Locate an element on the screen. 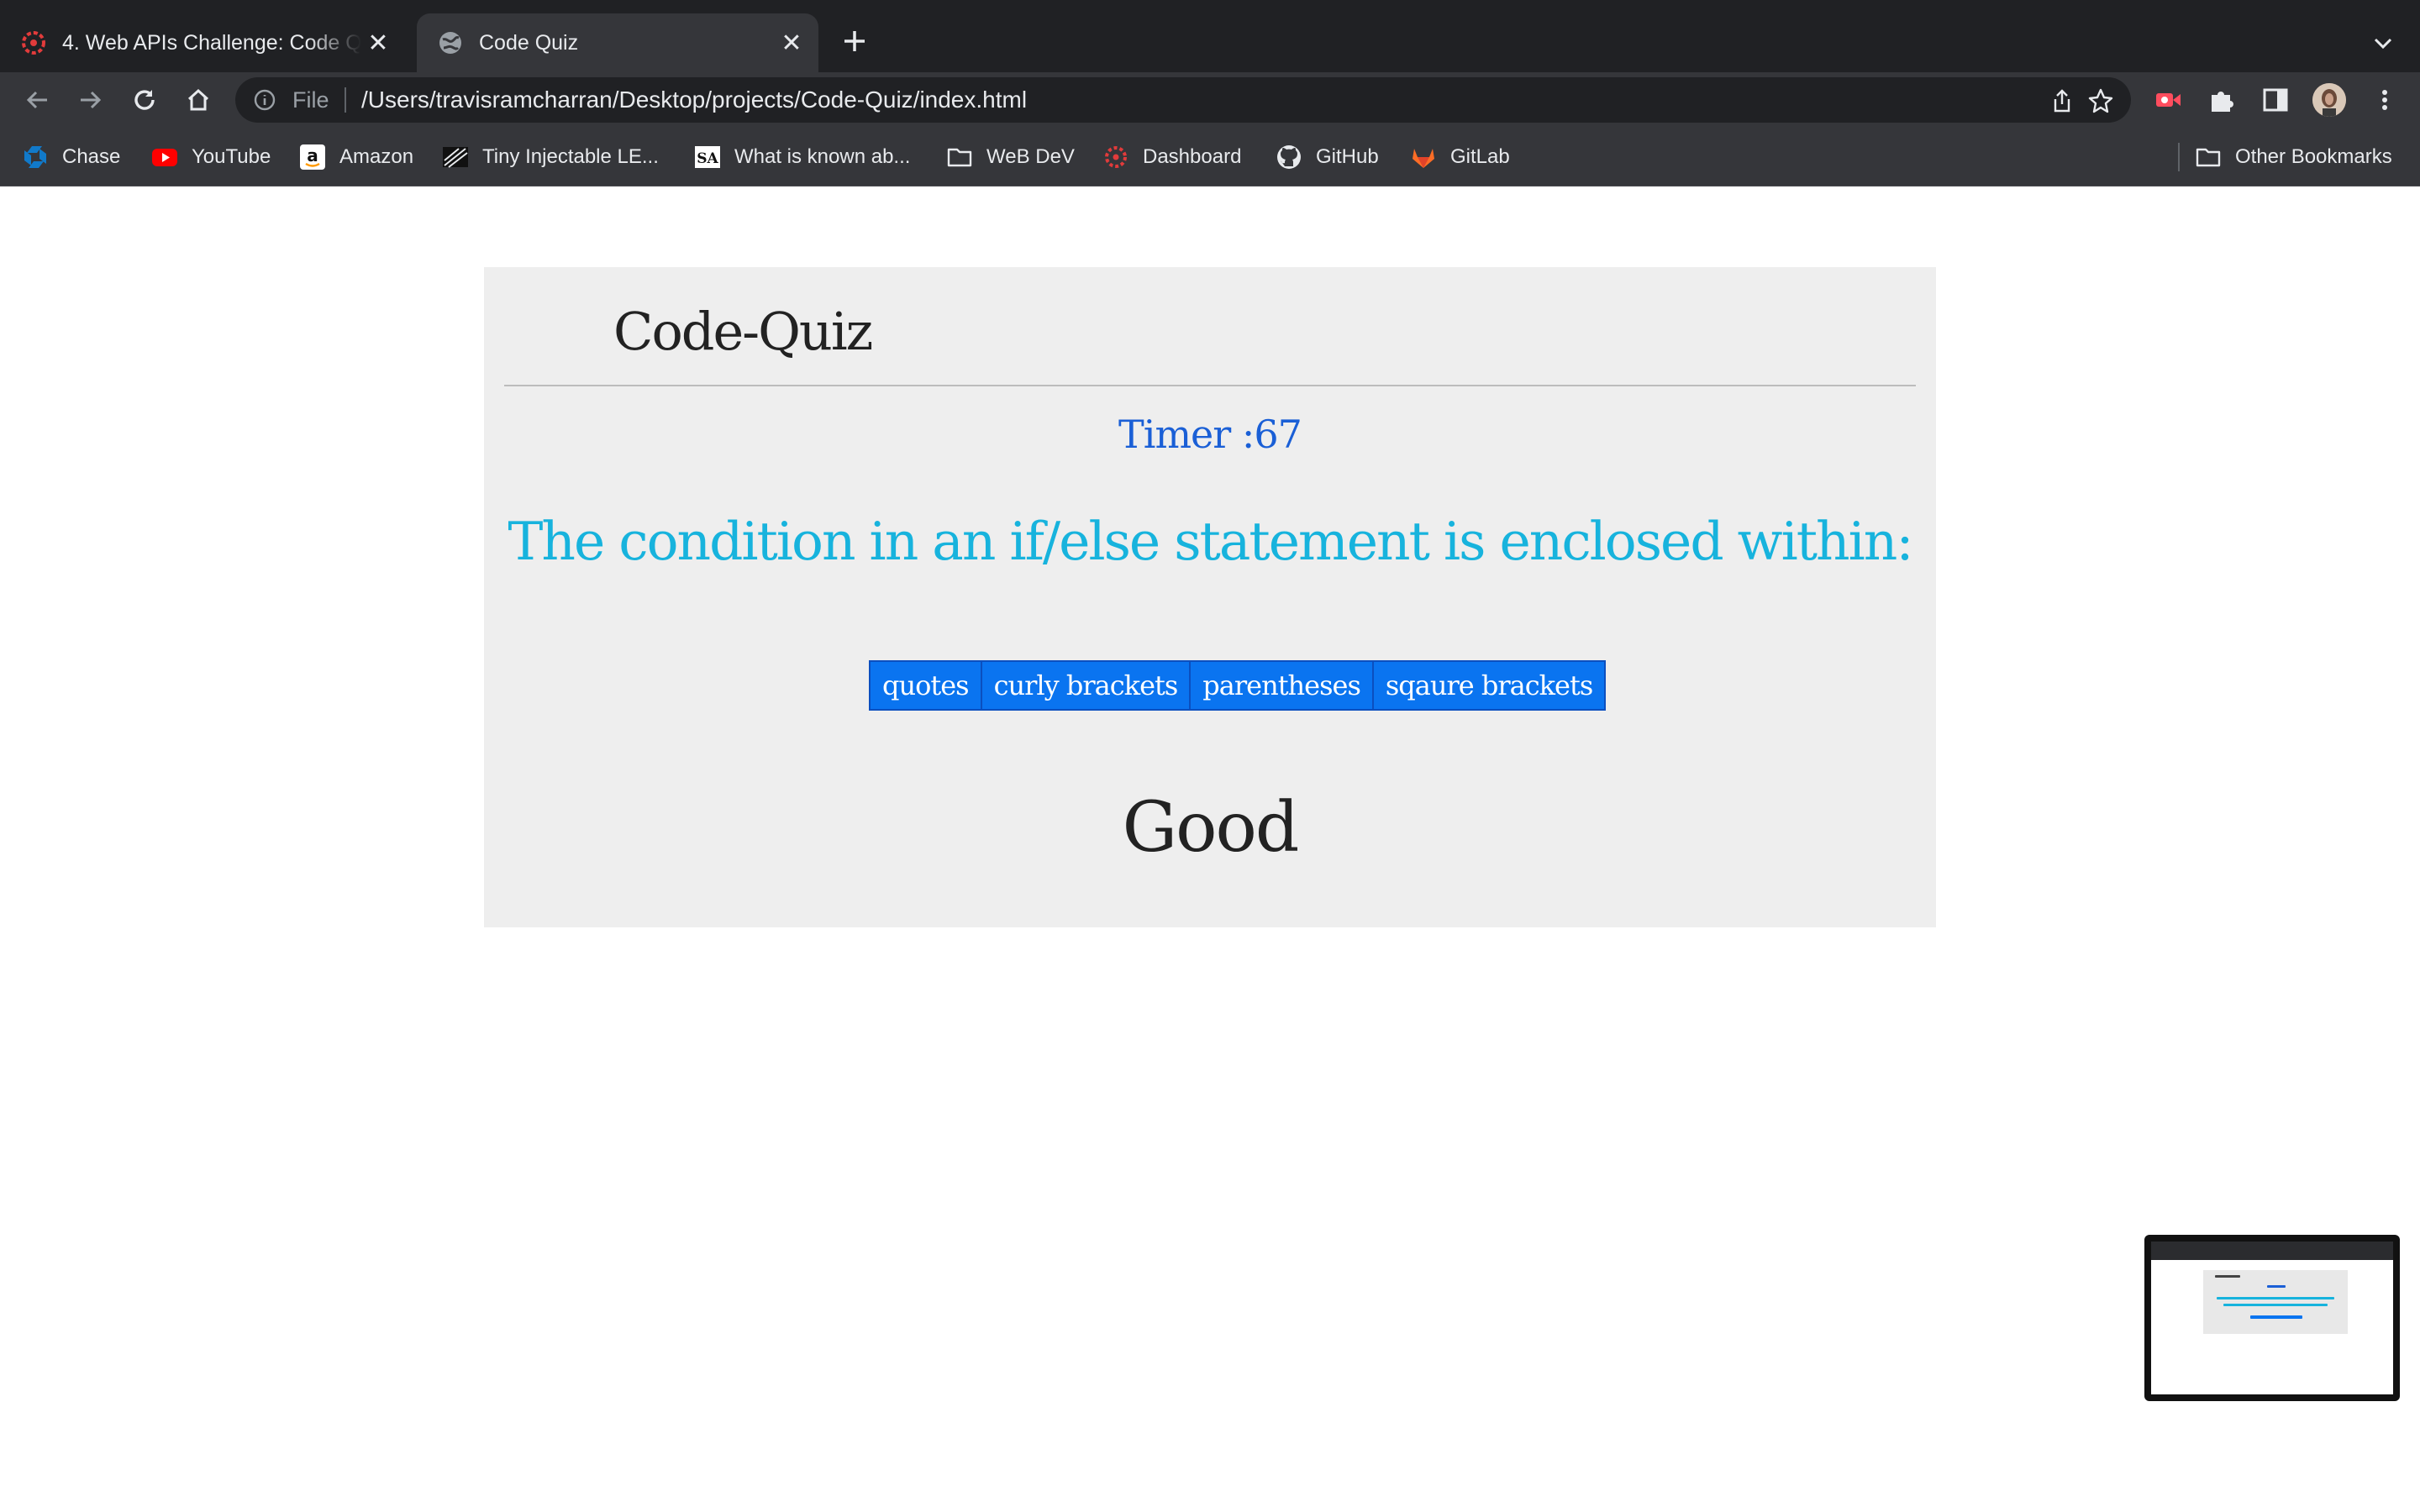  gitlab-icon is located at coordinates (1423, 158).